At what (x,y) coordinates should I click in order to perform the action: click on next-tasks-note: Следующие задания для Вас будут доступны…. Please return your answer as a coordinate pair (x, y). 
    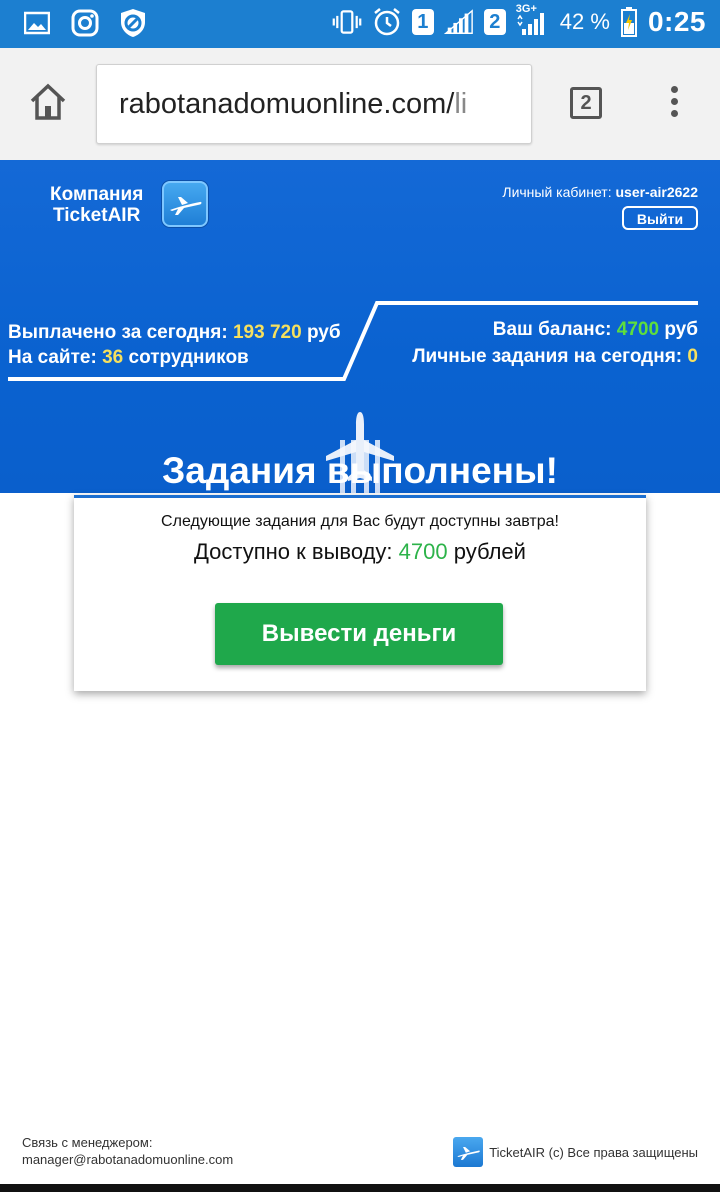
    Looking at the image, I should click on (360, 521).